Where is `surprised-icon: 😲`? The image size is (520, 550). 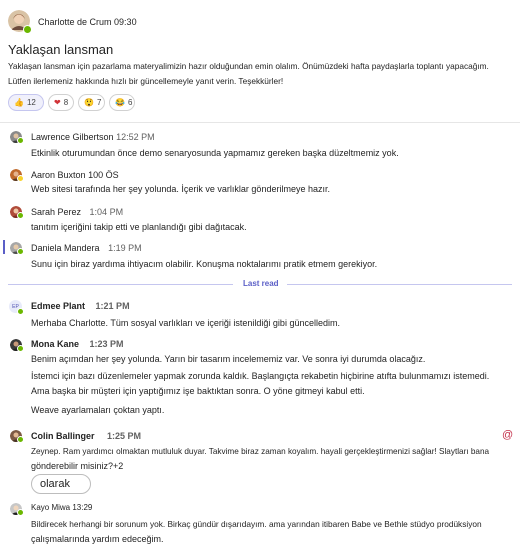
surprised-icon: 😲 is located at coordinates (89, 102).